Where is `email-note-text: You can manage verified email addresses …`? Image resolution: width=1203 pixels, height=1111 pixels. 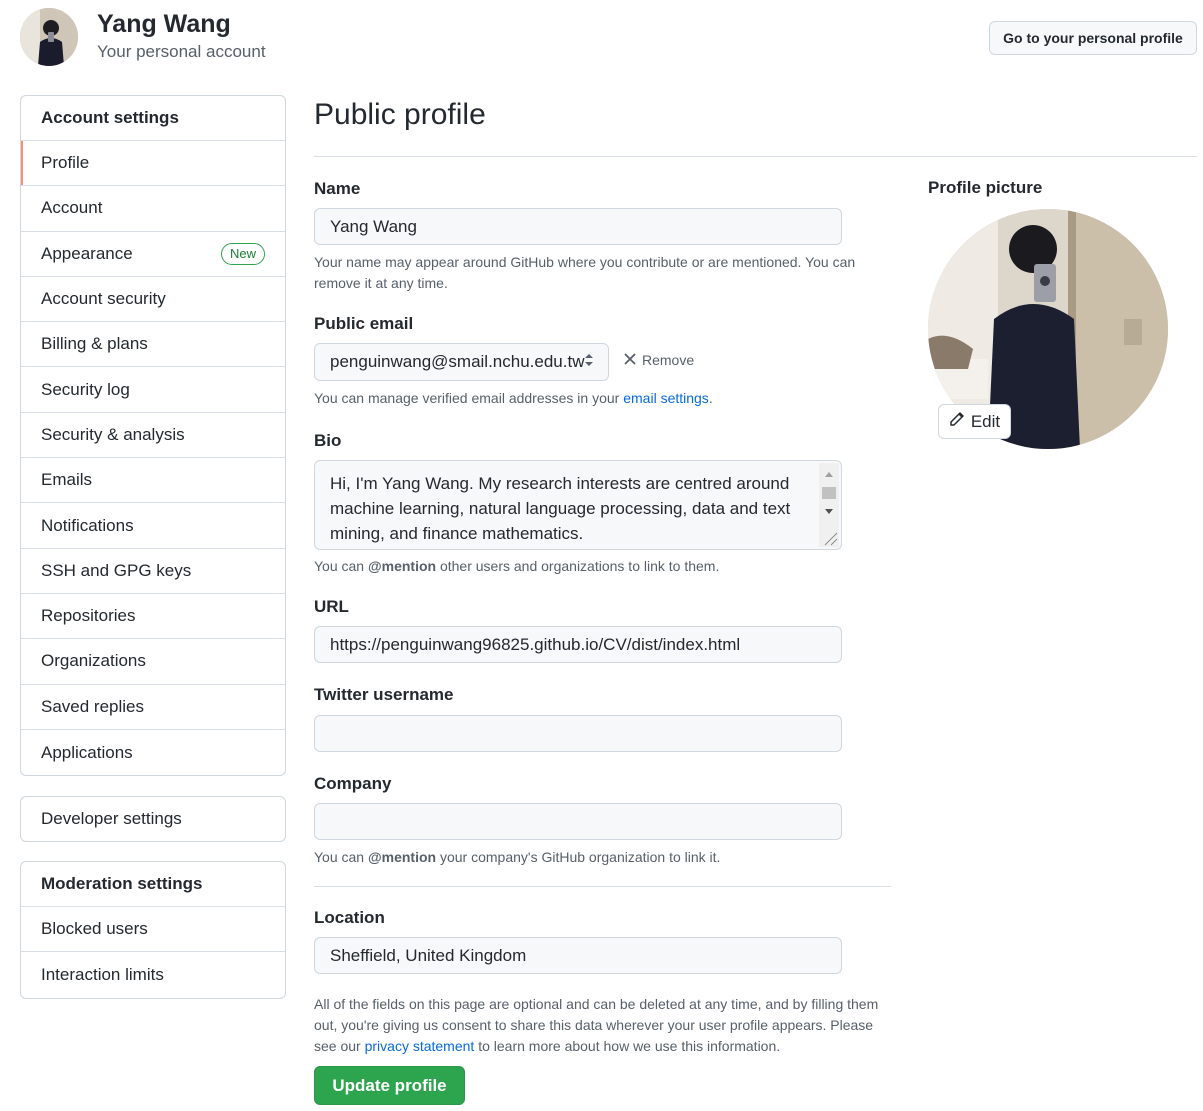 email-note-text: You can manage verified email addresses … is located at coordinates (467, 398).